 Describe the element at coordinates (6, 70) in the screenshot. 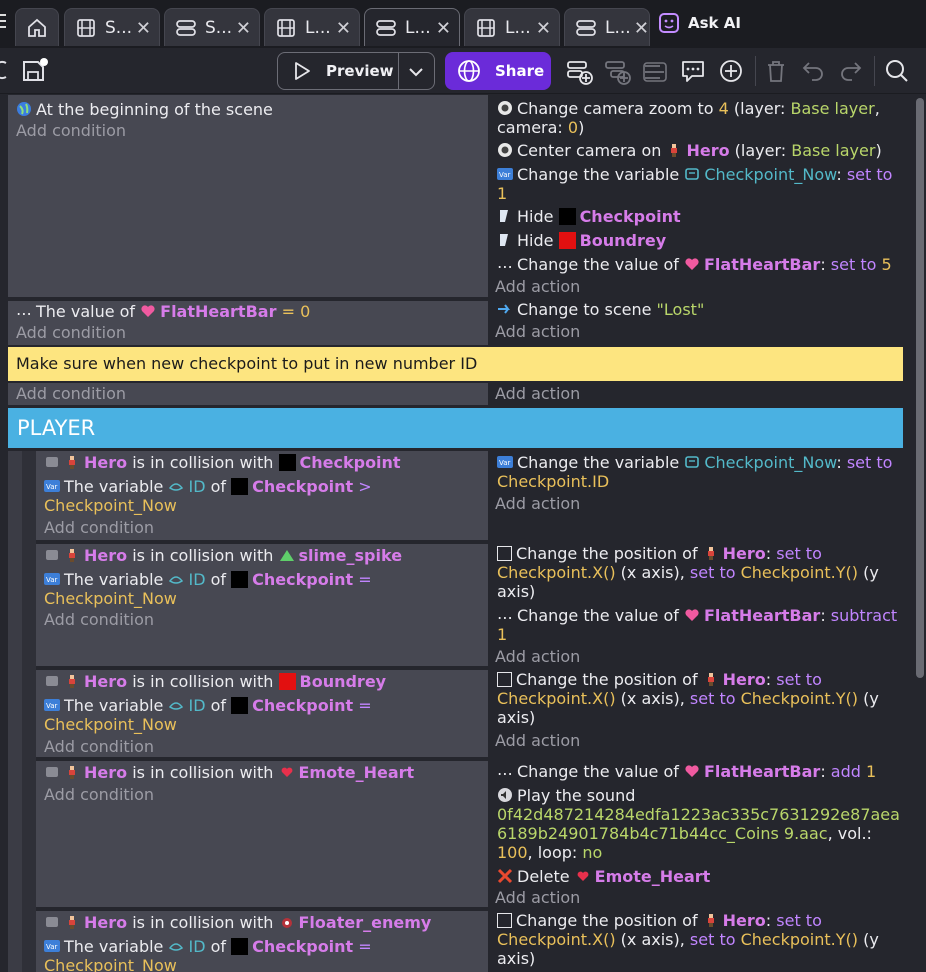

I see `refresh-icon` at that location.